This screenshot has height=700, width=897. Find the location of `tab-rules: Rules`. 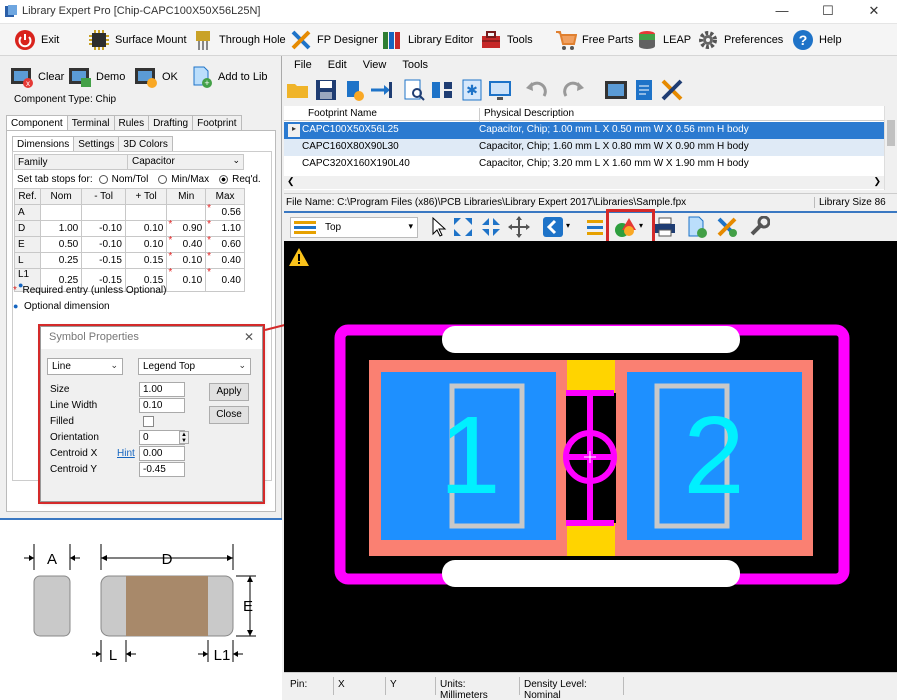

tab-rules: Rules is located at coordinates (131, 123).